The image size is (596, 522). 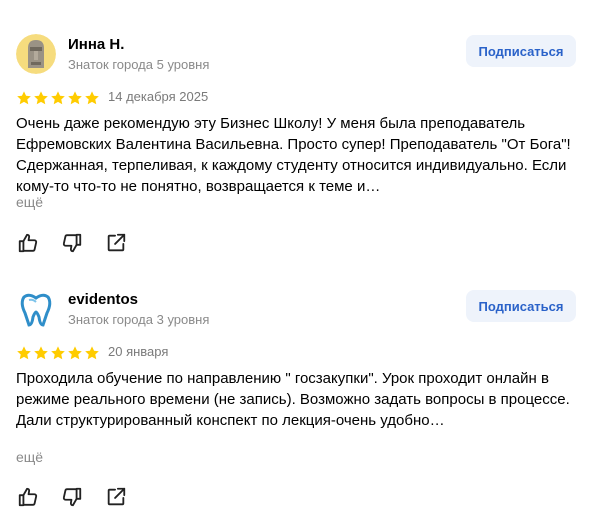 I want to click on author-level: Знаток города 5 уровня, so click(x=139, y=64).